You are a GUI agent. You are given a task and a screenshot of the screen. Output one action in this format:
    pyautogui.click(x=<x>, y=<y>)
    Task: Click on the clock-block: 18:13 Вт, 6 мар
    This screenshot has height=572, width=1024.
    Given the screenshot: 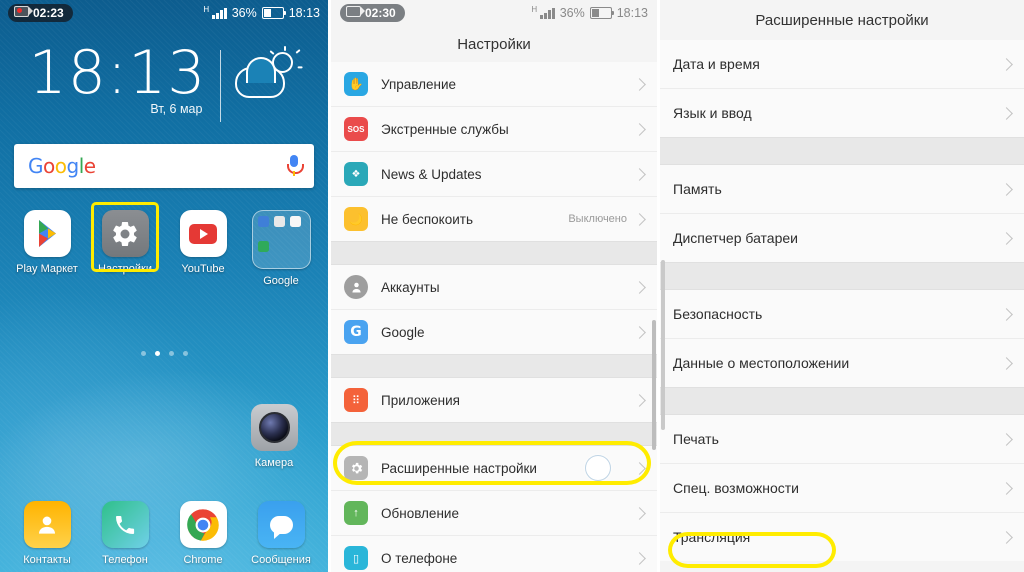 What is the action you would take?
    pyautogui.click(x=118, y=79)
    